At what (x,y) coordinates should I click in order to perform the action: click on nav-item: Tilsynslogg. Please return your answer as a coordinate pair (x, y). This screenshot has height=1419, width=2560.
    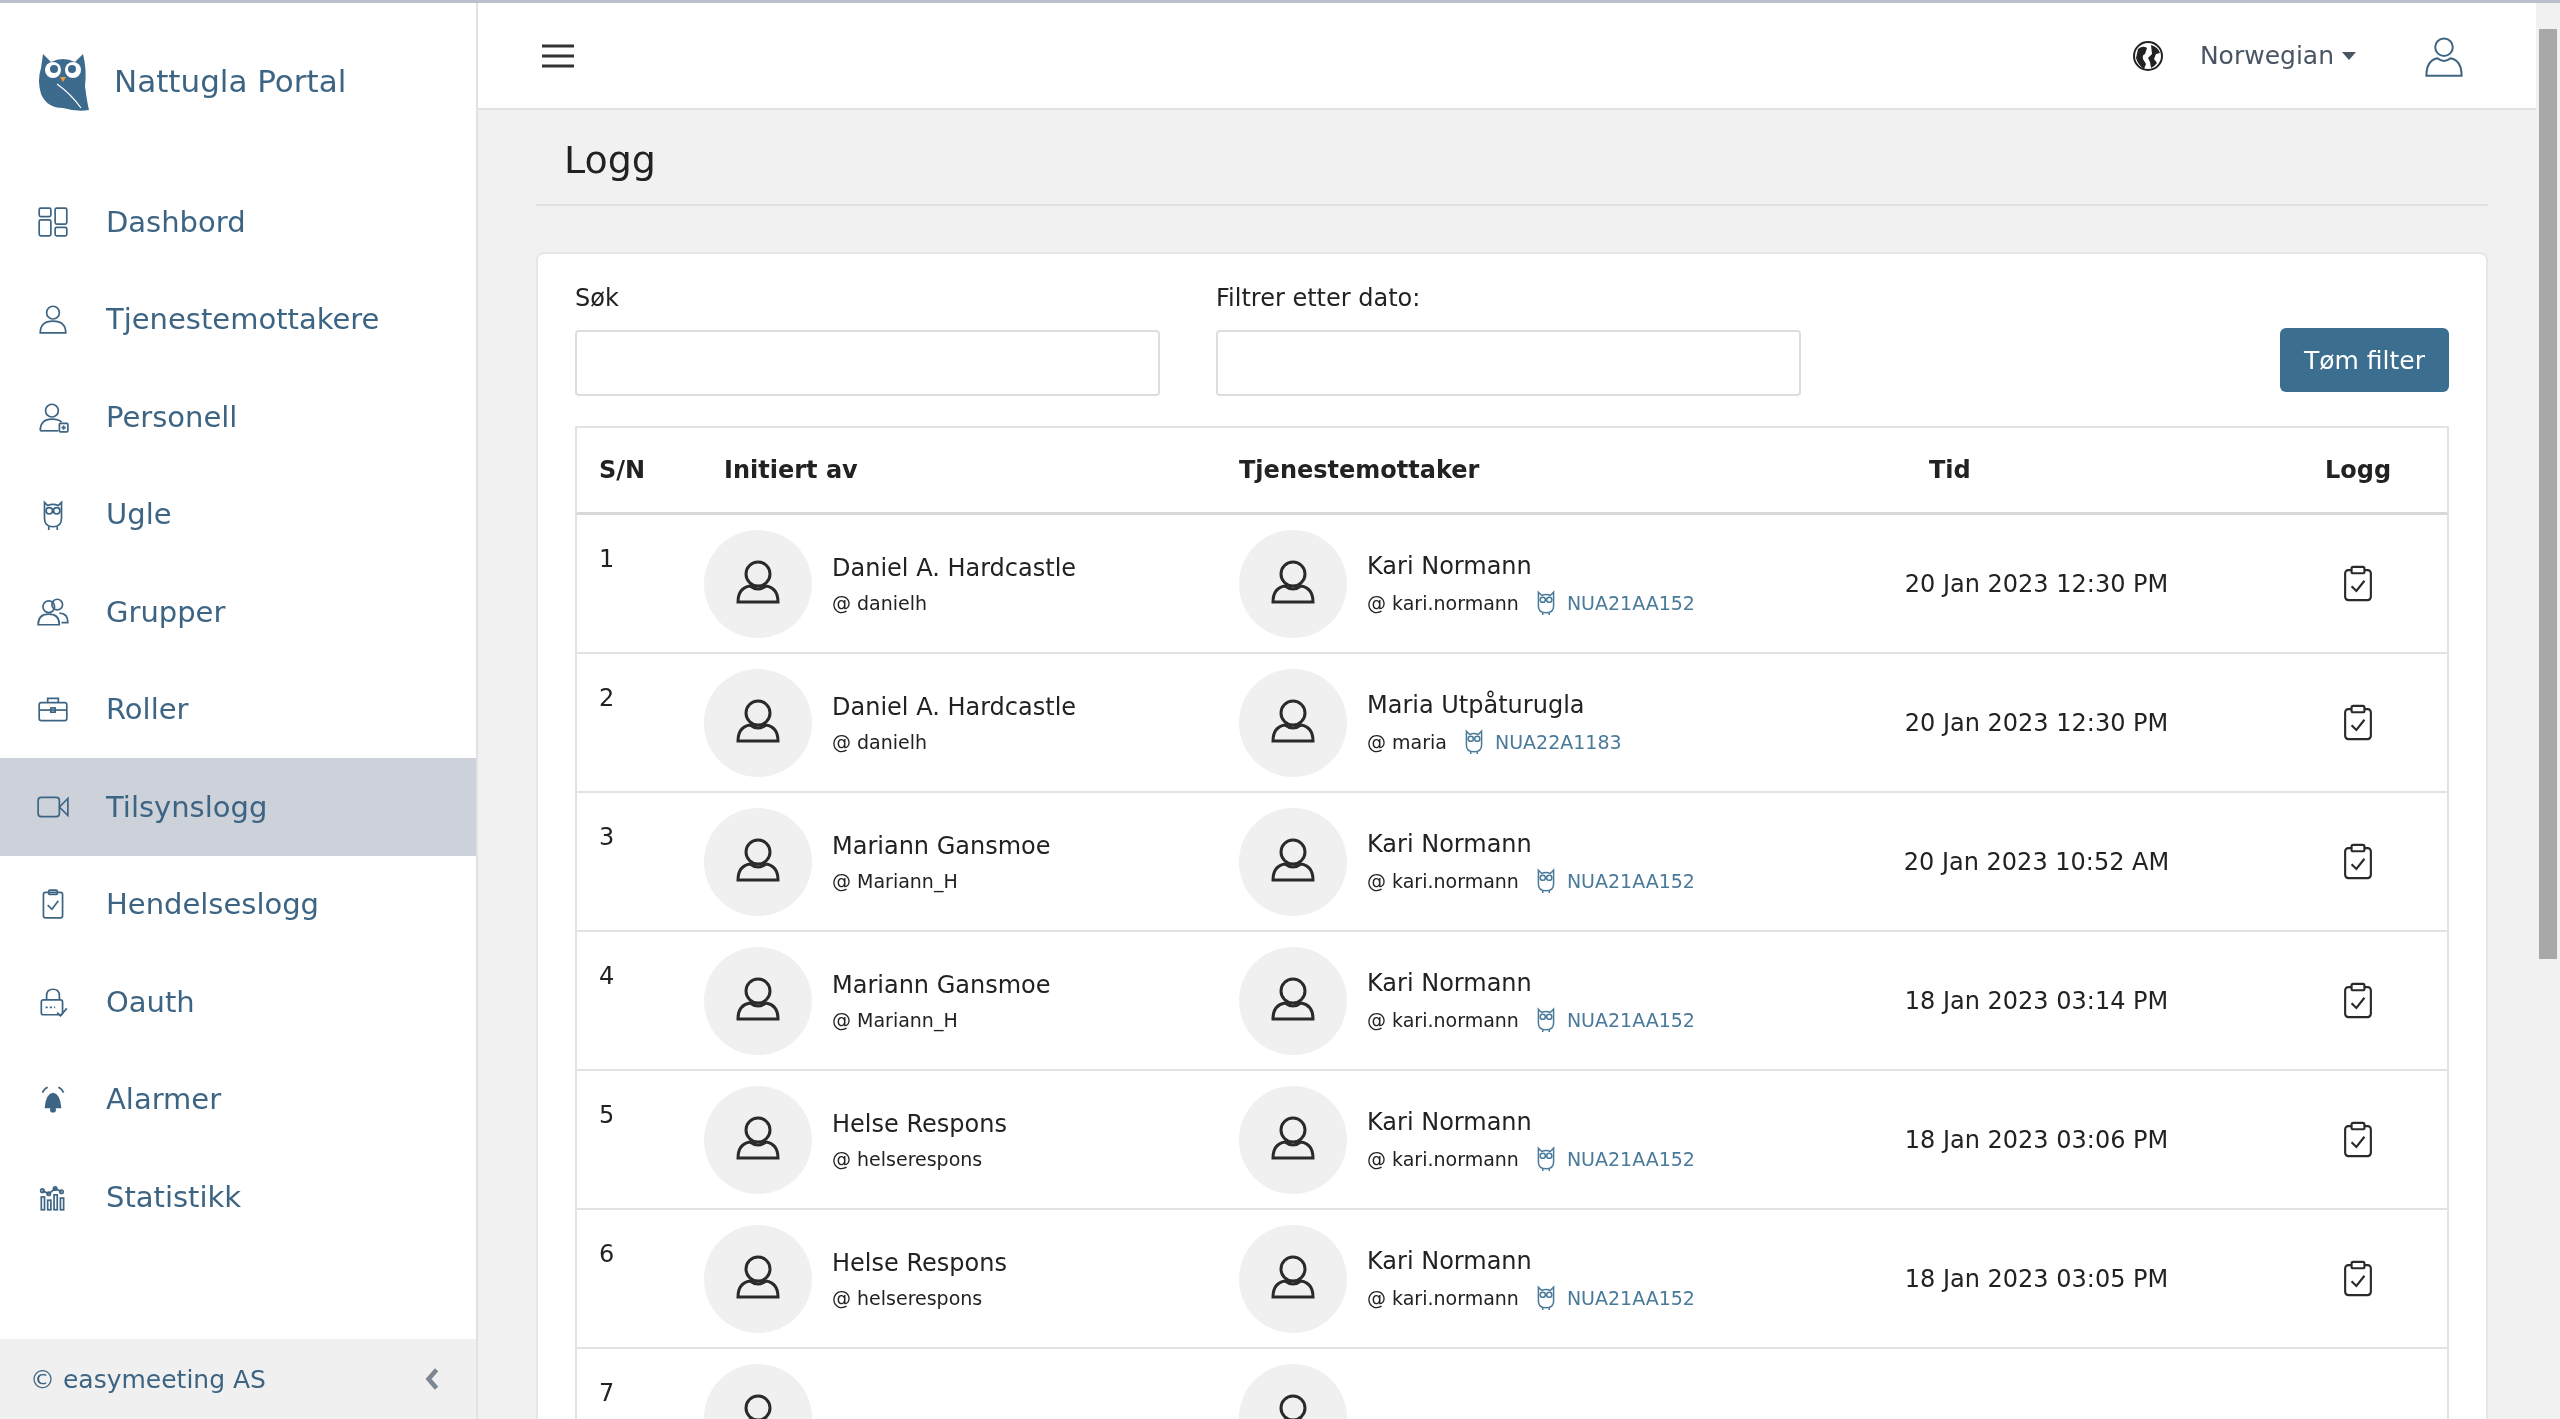
    Looking at the image, I should click on (238, 807).